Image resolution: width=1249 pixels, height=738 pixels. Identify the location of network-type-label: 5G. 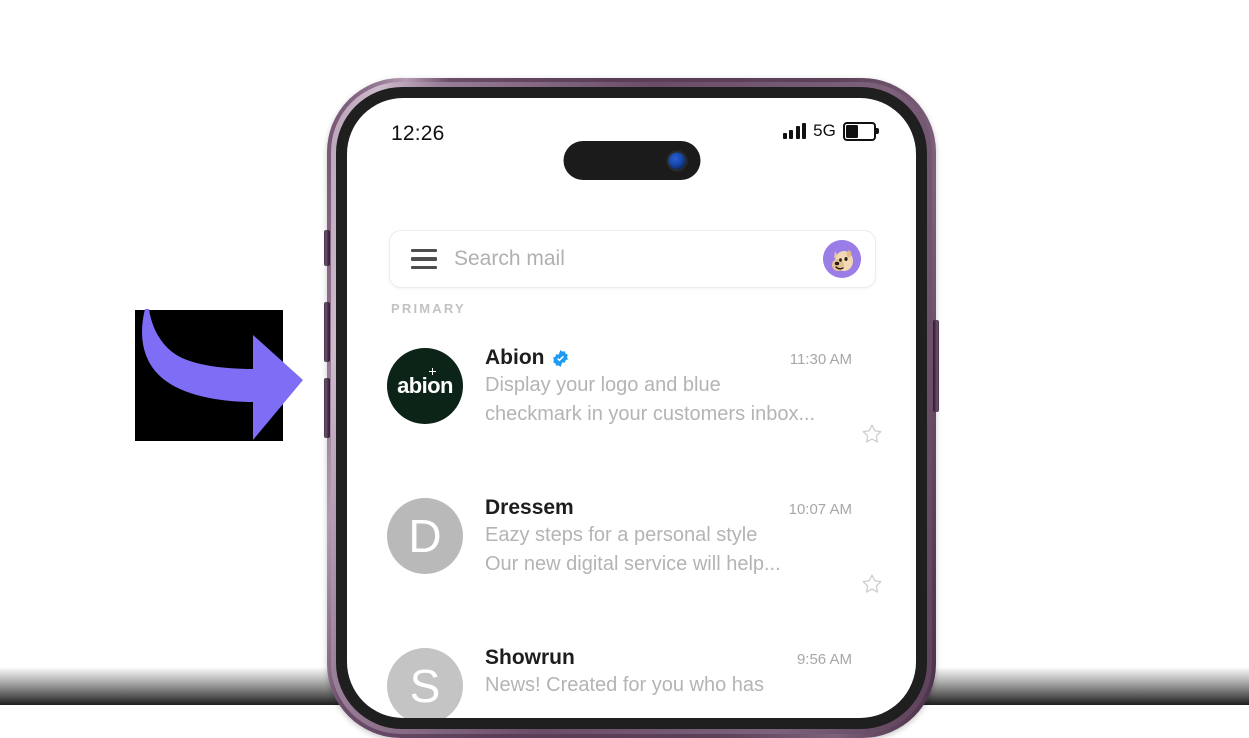
(824, 130).